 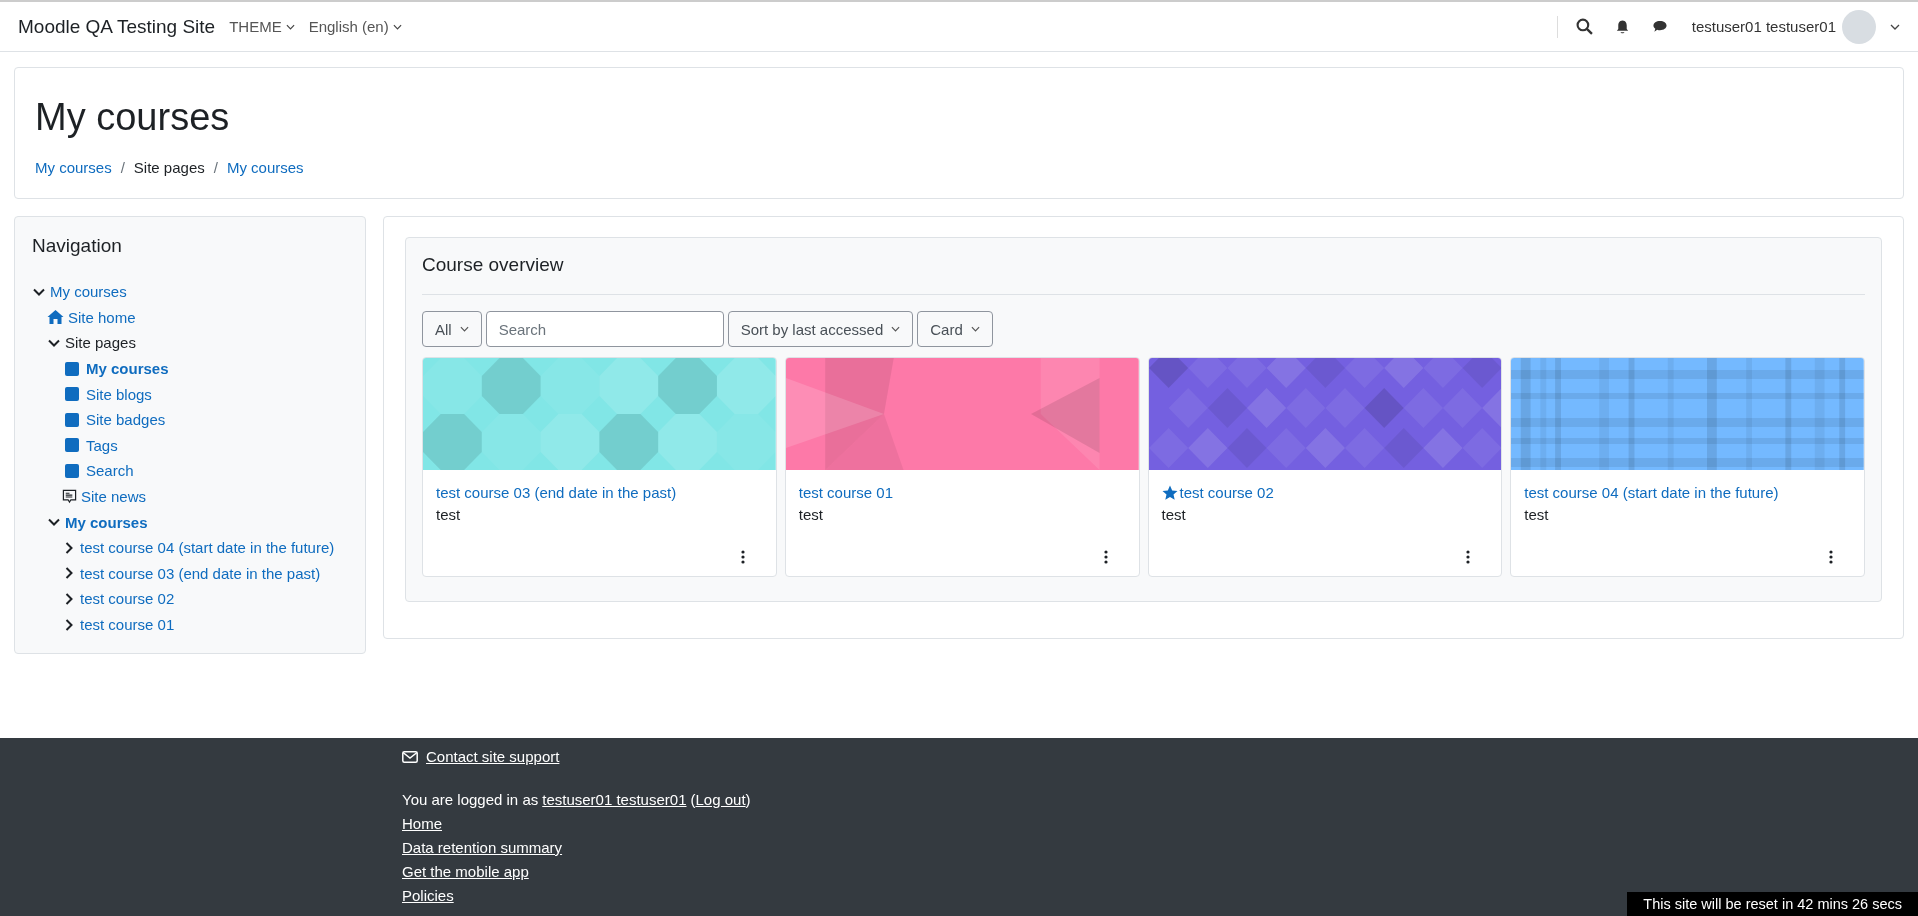 I want to click on course-link: test course 02, so click(x=1226, y=492).